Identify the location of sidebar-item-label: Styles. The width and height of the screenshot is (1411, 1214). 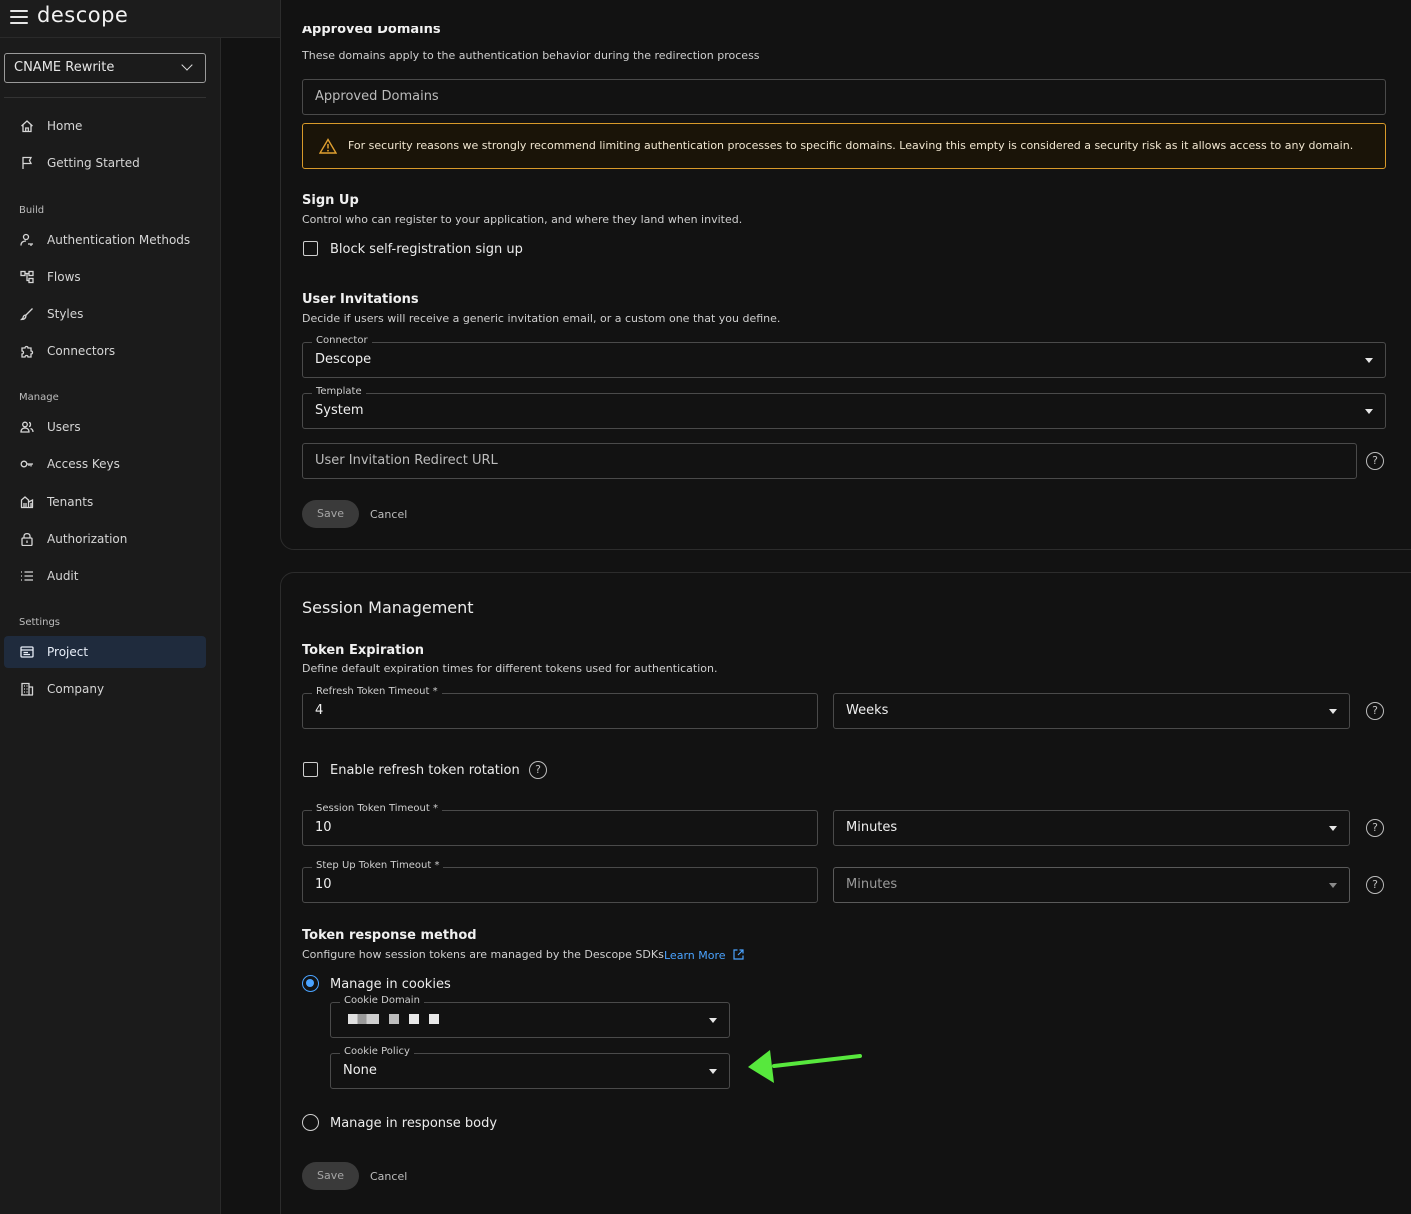
(65, 314).